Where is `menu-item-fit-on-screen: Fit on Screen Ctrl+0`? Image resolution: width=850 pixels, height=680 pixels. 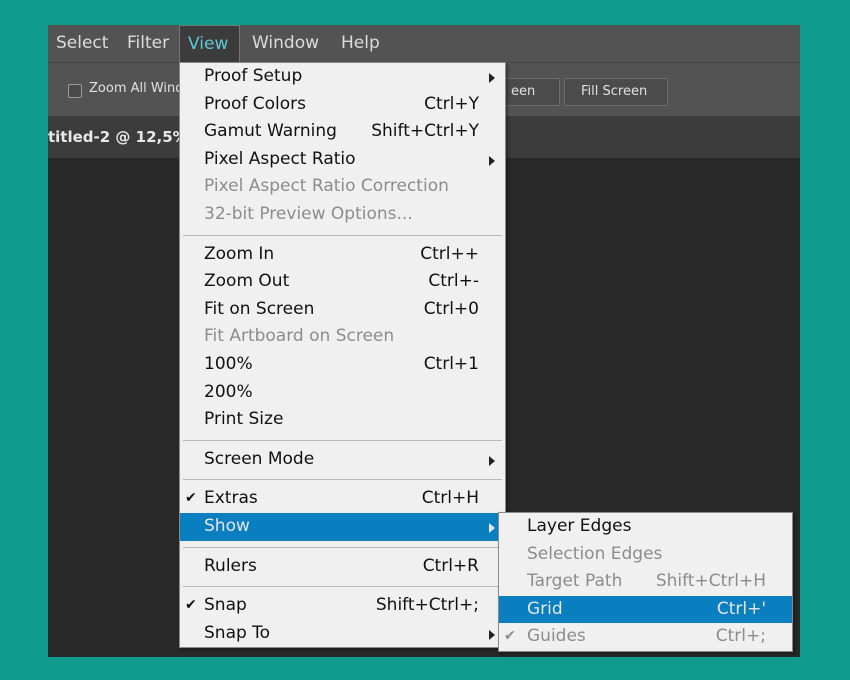 menu-item-fit-on-screen: Fit on Screen Ctrl+0 is located at coordinates (342, 310).